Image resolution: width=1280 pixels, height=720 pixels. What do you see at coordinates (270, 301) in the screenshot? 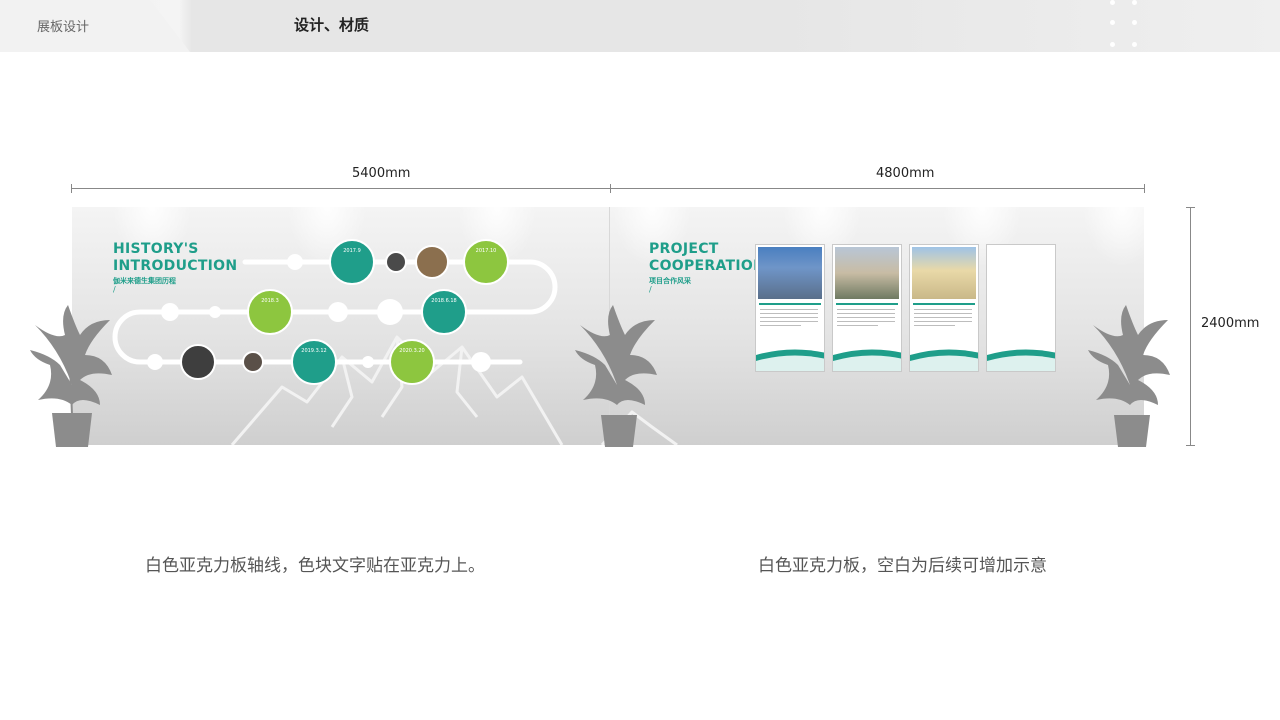
I see `milestone-date: 2018.3` at bounding box center [270, 301].